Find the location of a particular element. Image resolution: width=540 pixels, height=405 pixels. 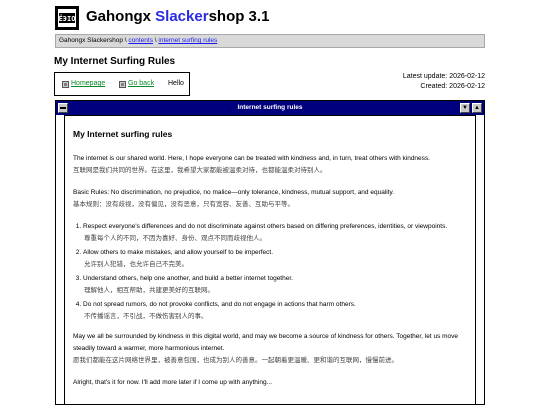

page-title: My Internet Surfing Rules is located at coordinates (115, 61).